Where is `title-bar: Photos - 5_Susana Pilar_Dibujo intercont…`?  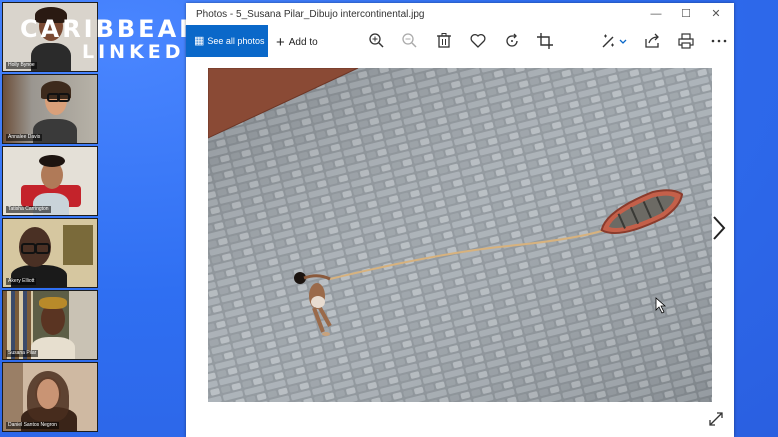 title-bar: Photos - 5_Susana Pilar_Dibujo intercont… is located at coordinates (460, 14).